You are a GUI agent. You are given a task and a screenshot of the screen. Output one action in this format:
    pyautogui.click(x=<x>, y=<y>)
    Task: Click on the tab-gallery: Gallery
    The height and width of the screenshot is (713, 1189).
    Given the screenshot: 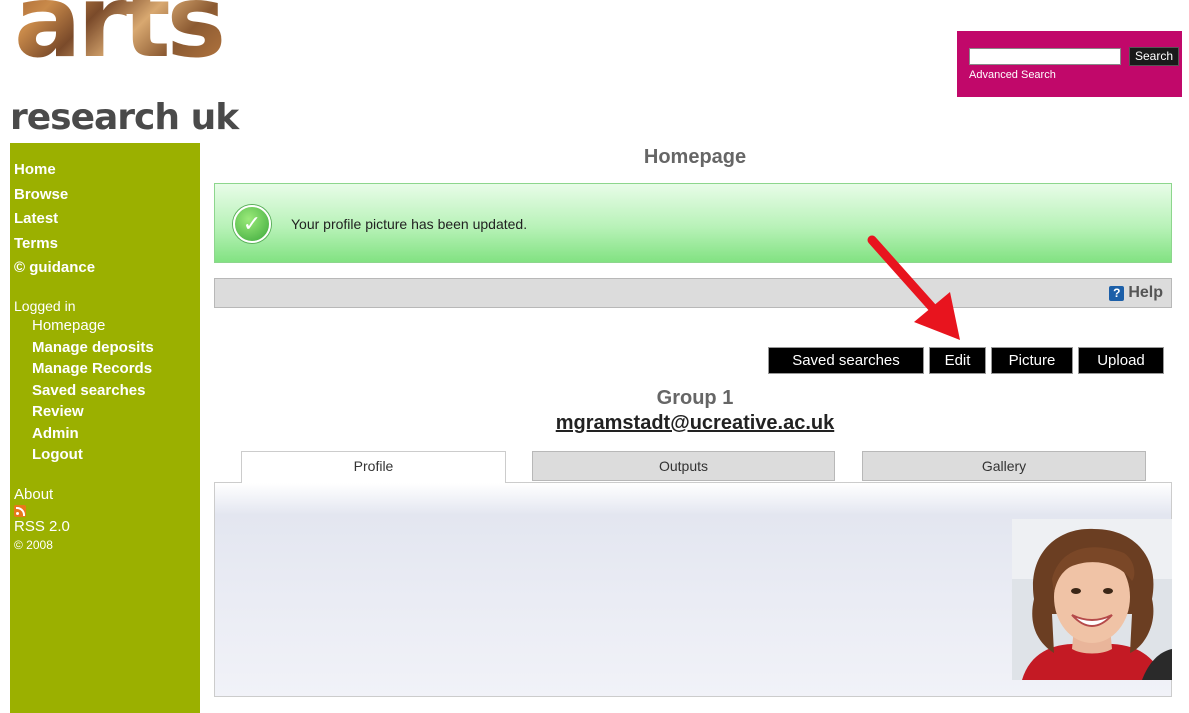 What is the action you would take?
    pyautogui.click(x=1004, y=466)
    